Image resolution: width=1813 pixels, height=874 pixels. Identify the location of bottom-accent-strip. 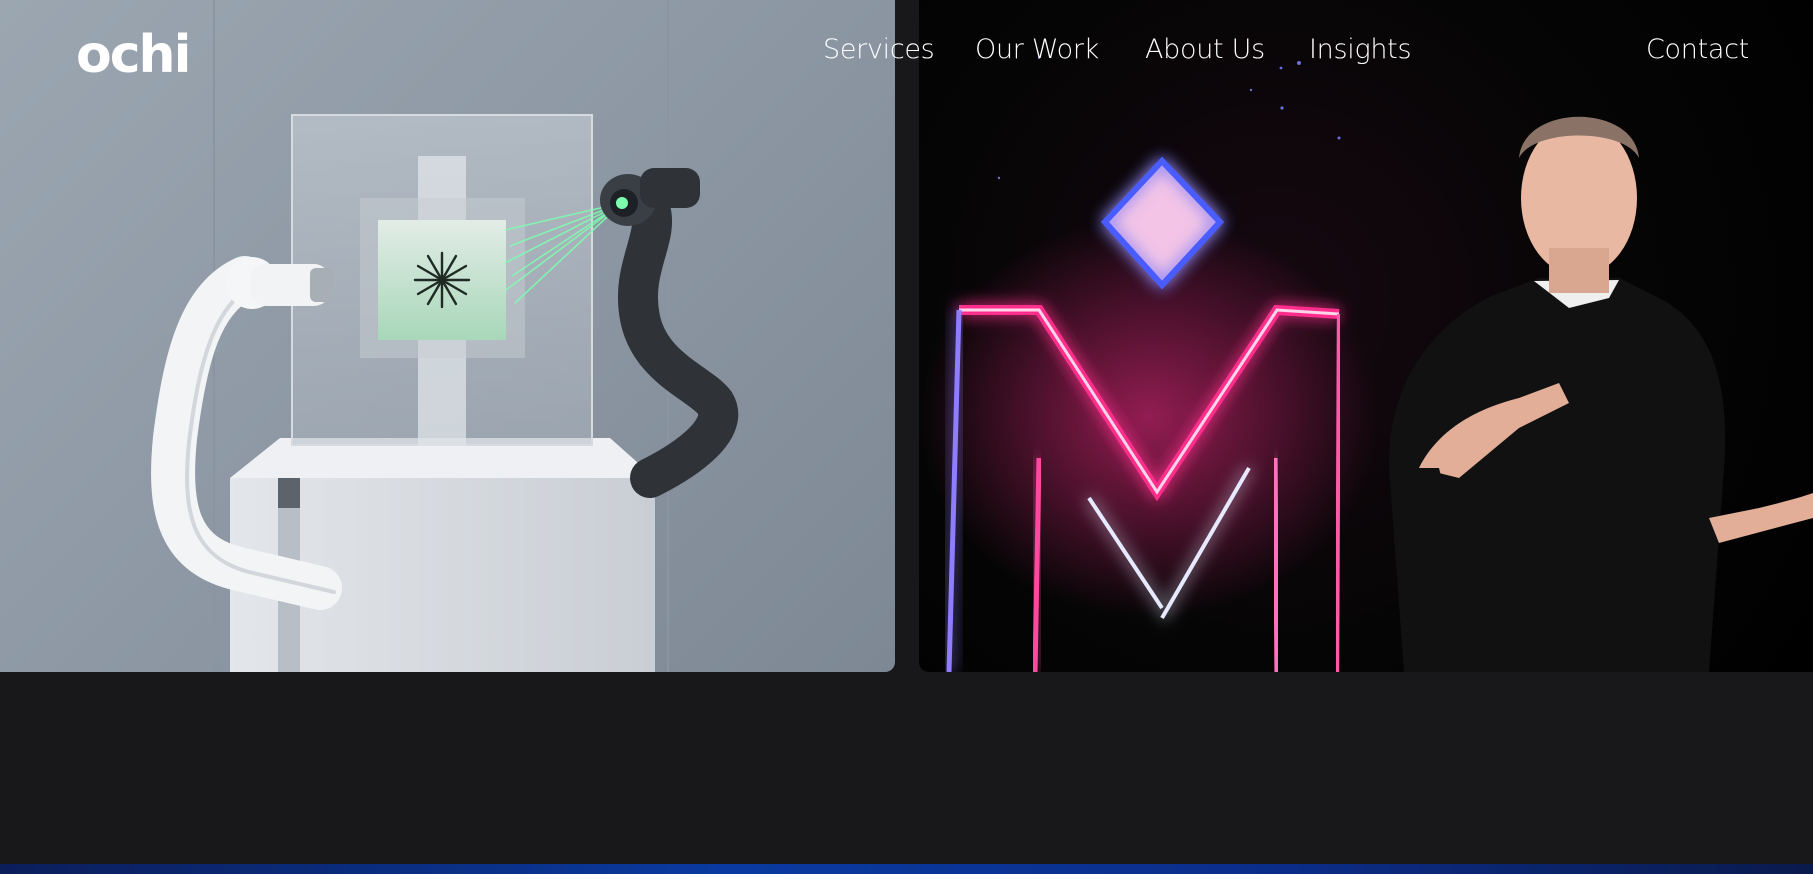
(906, 869).